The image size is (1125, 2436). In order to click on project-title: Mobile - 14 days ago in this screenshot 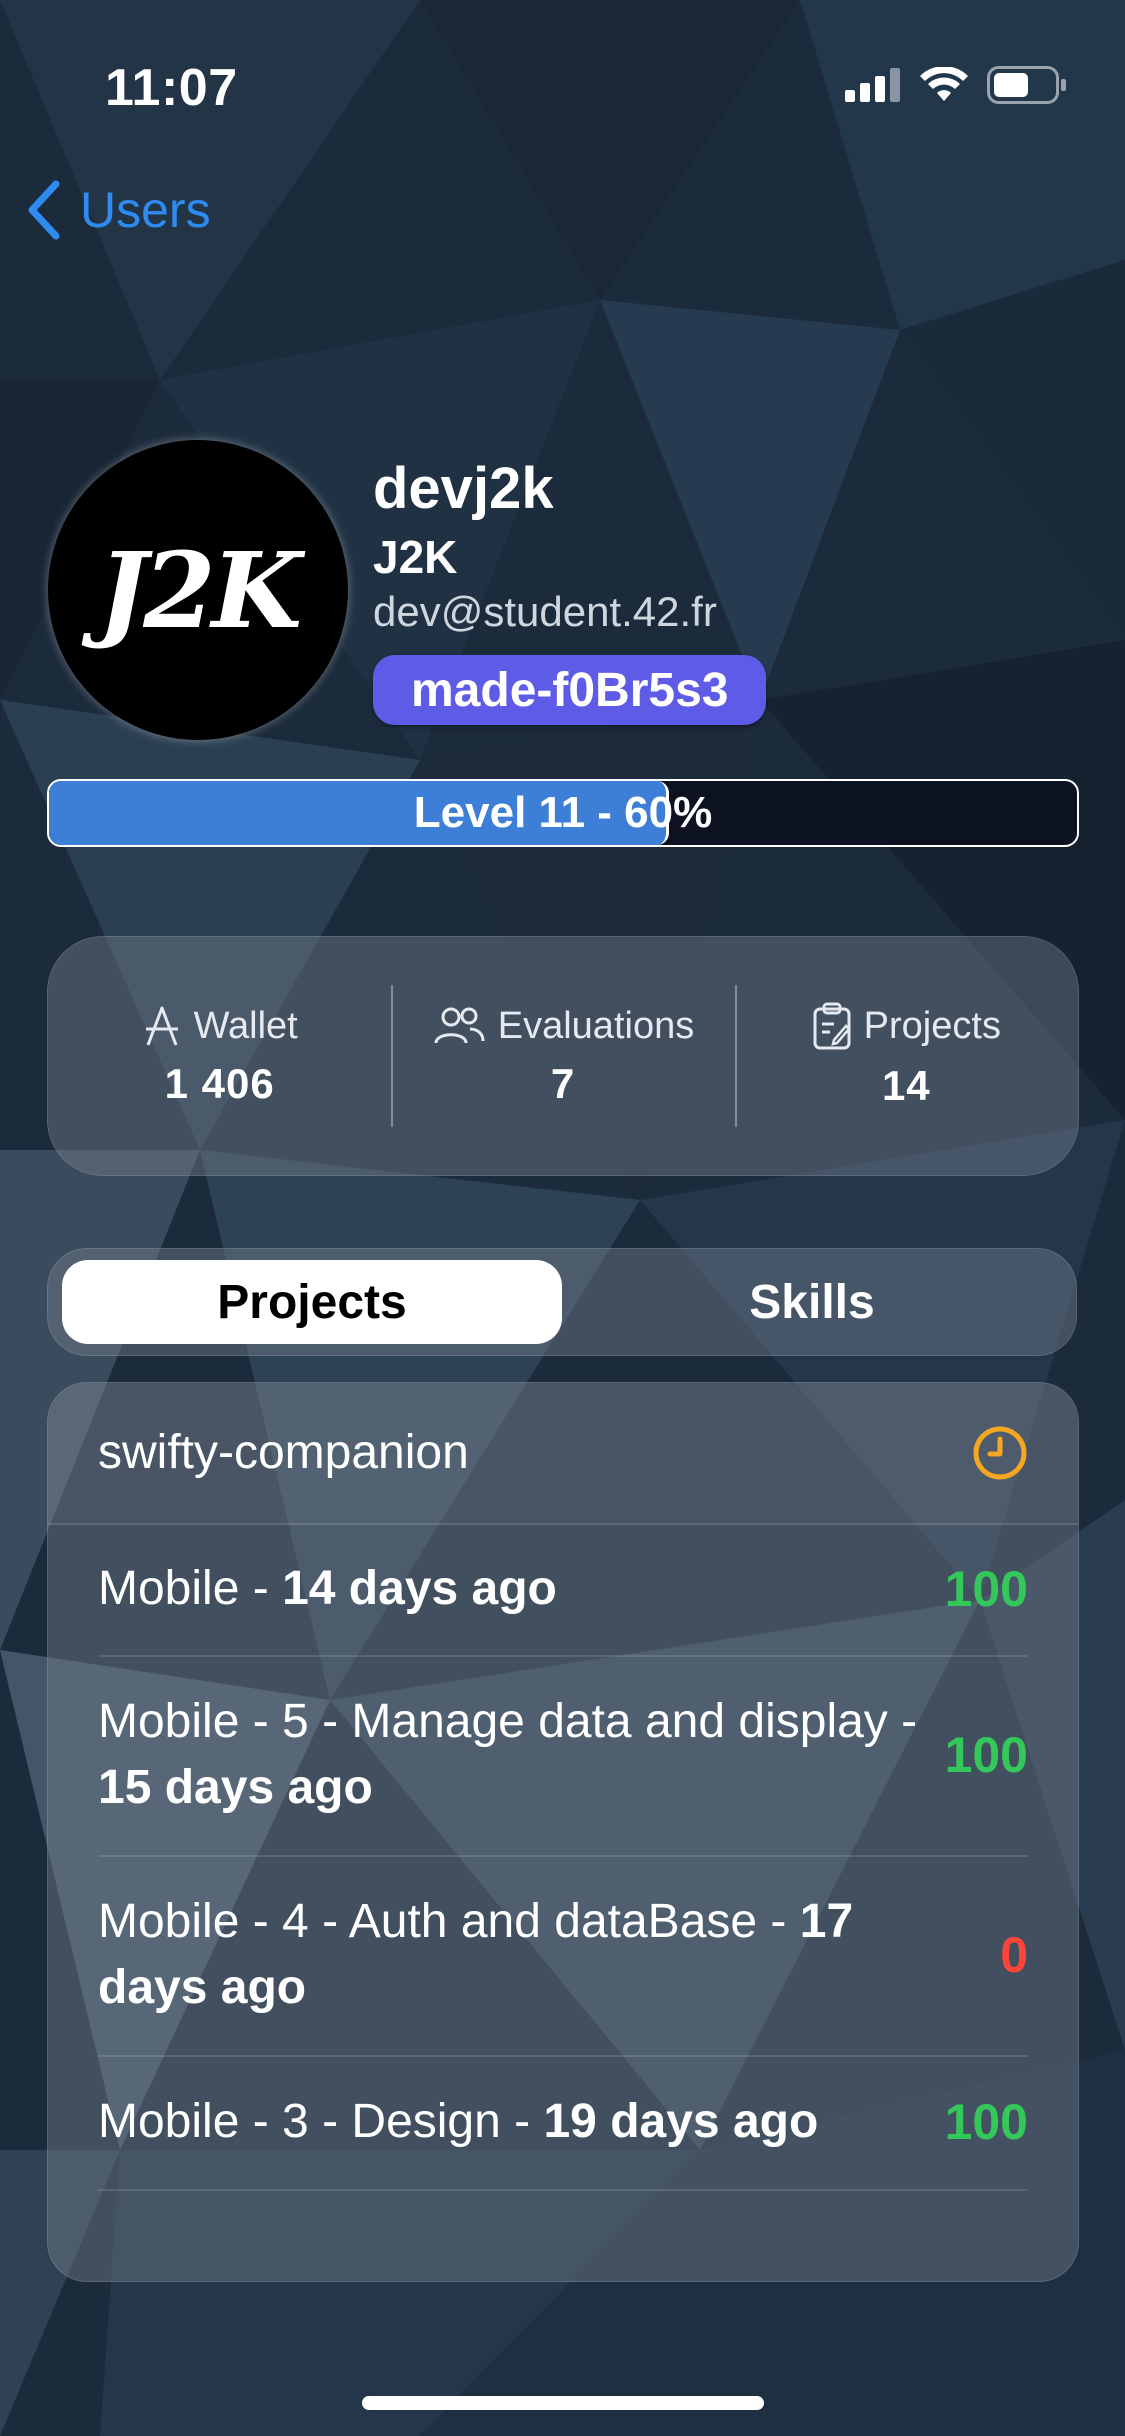, I will do `click(327, 1588)`.